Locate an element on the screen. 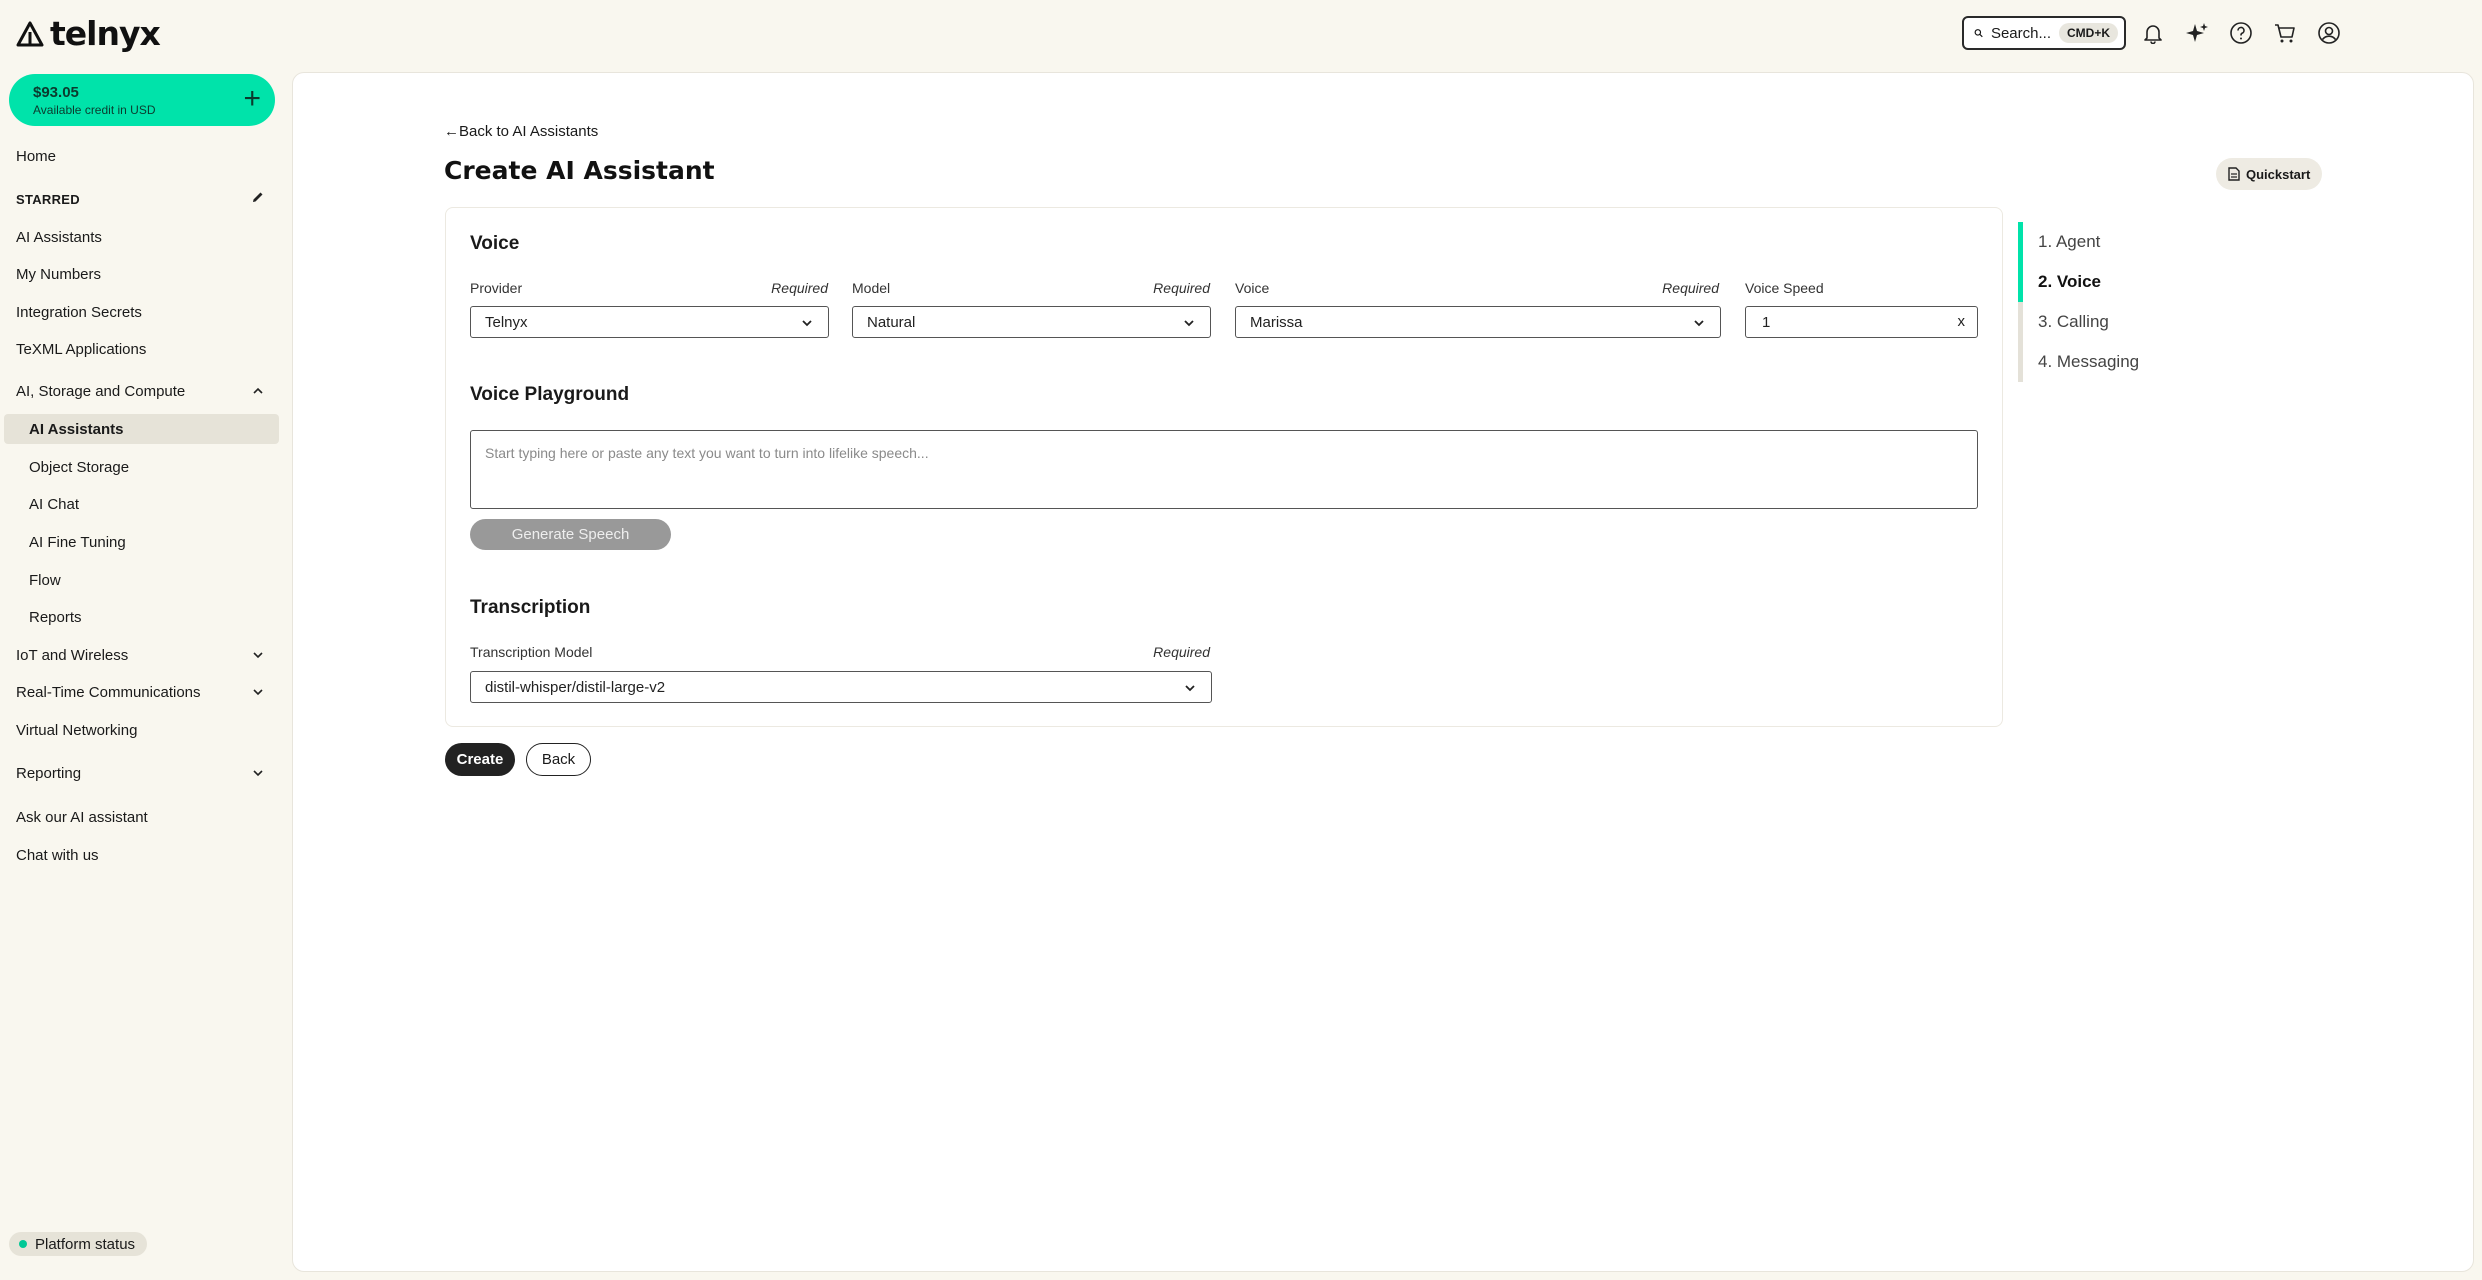 This screenshot has width=2482, height=1280. step-agent: 1. Agent is located at coordinates (2069, 242).